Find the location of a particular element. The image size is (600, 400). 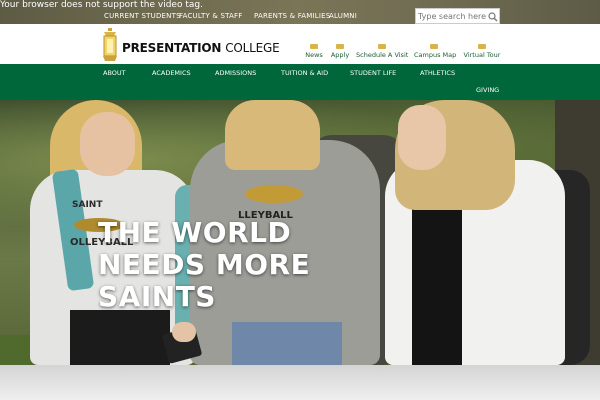

quick-link-schedule-visit: Schedule A Visit is located at coordinates (382, 52).